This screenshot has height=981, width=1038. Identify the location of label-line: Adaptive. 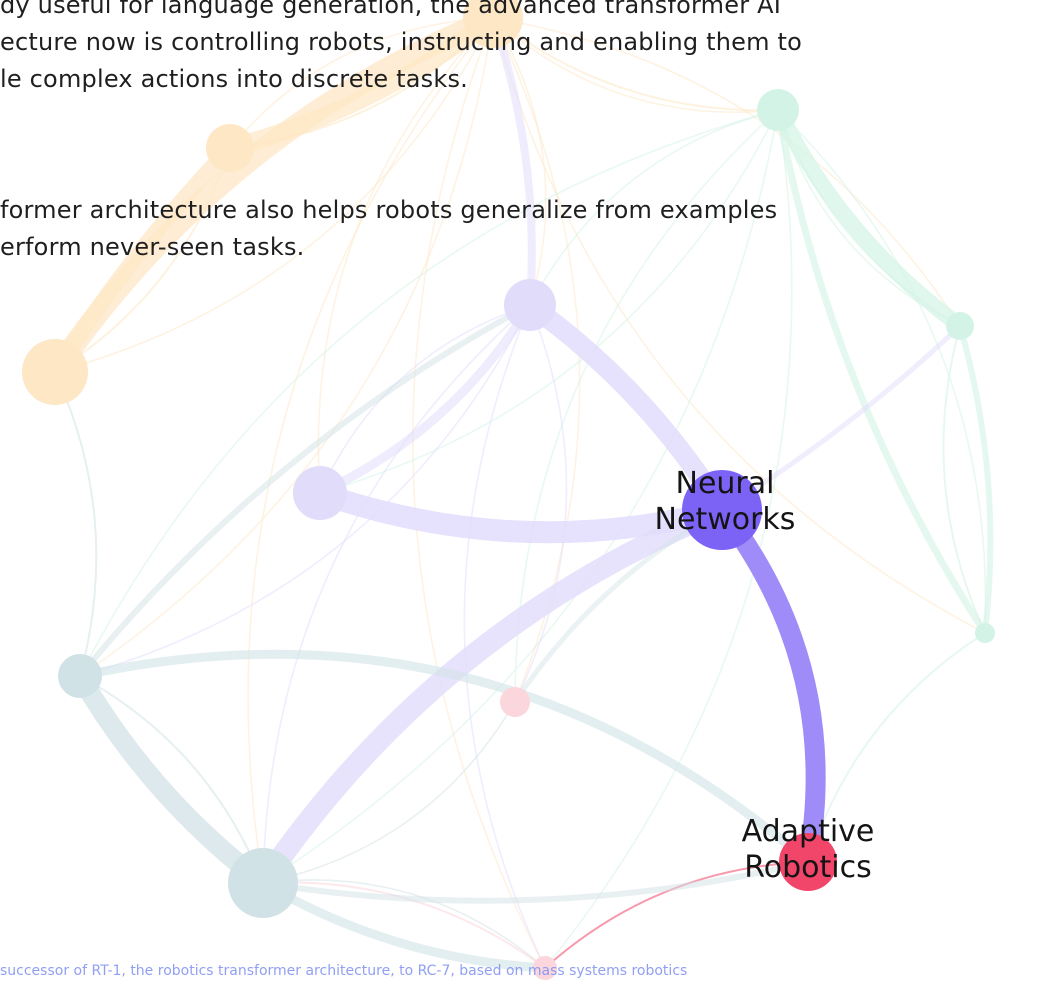
(808, 831).